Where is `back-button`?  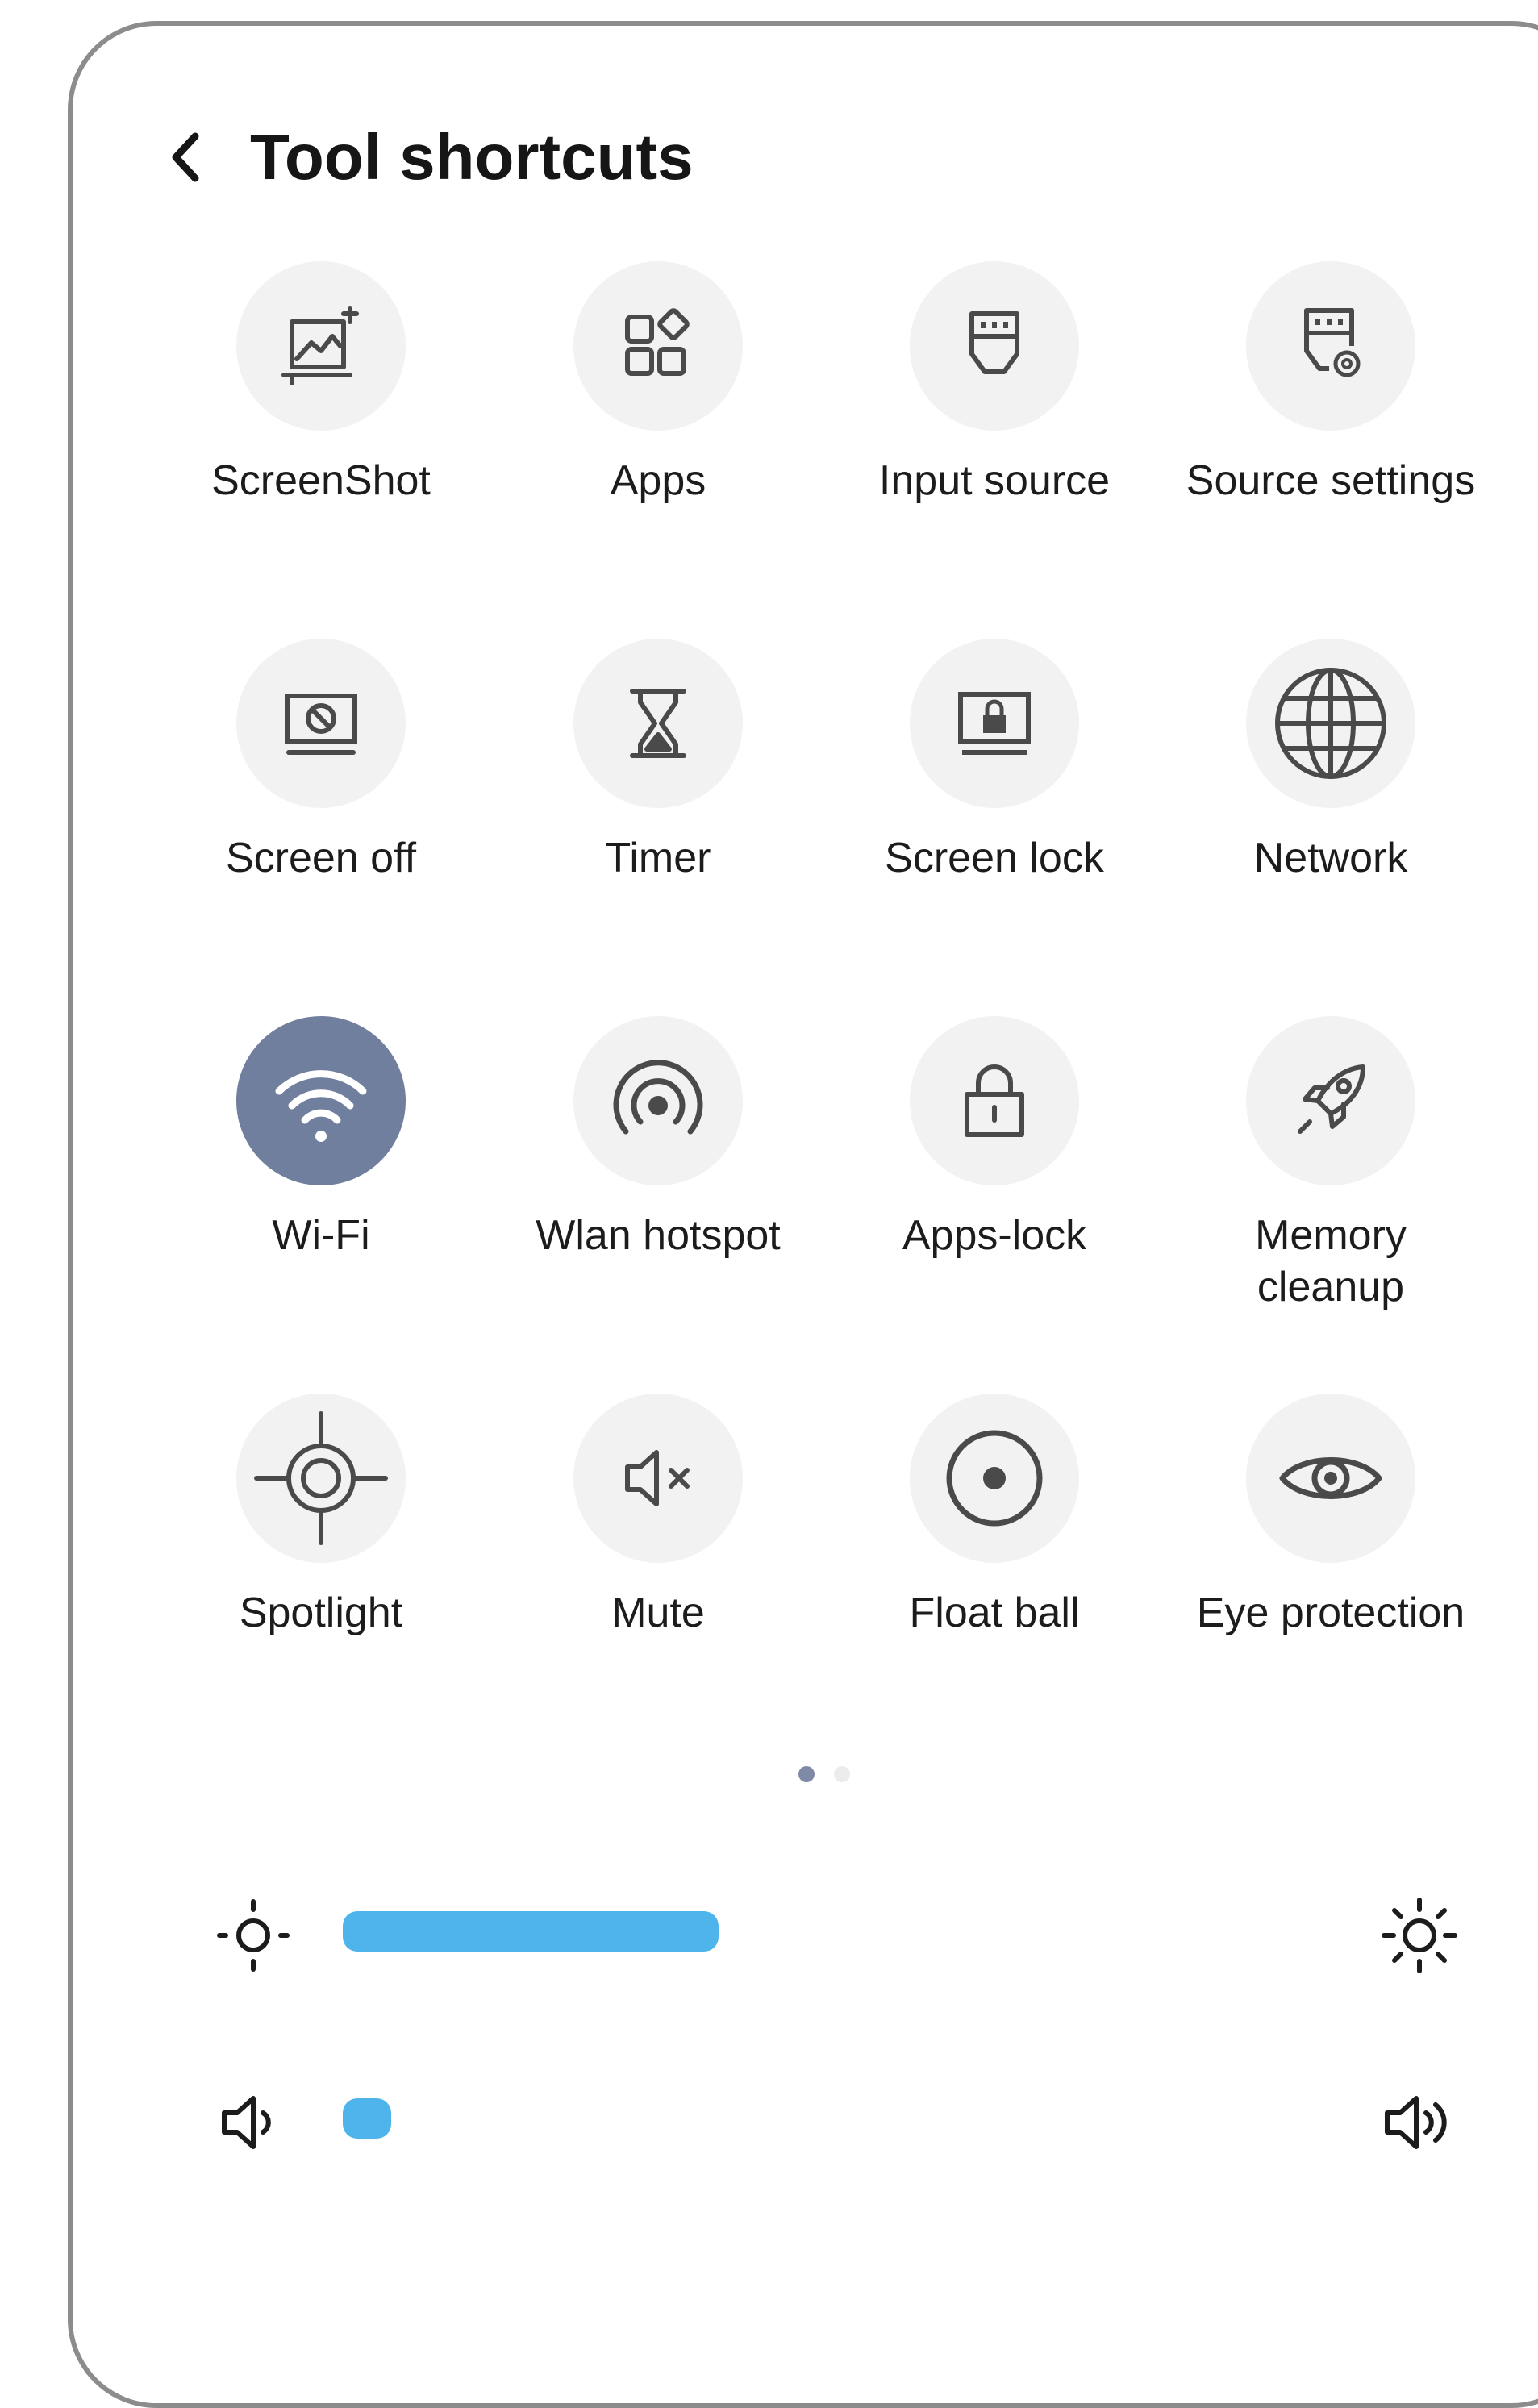 back-button is located at coordinates (193, 157).